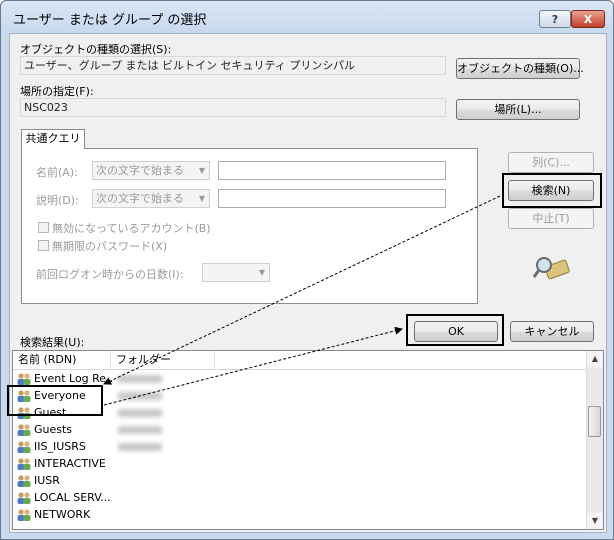  What do you see at coordinates (551, 268) in the screenshot?
I see `search-magnifier-icon` at bounding box center [551, 268].